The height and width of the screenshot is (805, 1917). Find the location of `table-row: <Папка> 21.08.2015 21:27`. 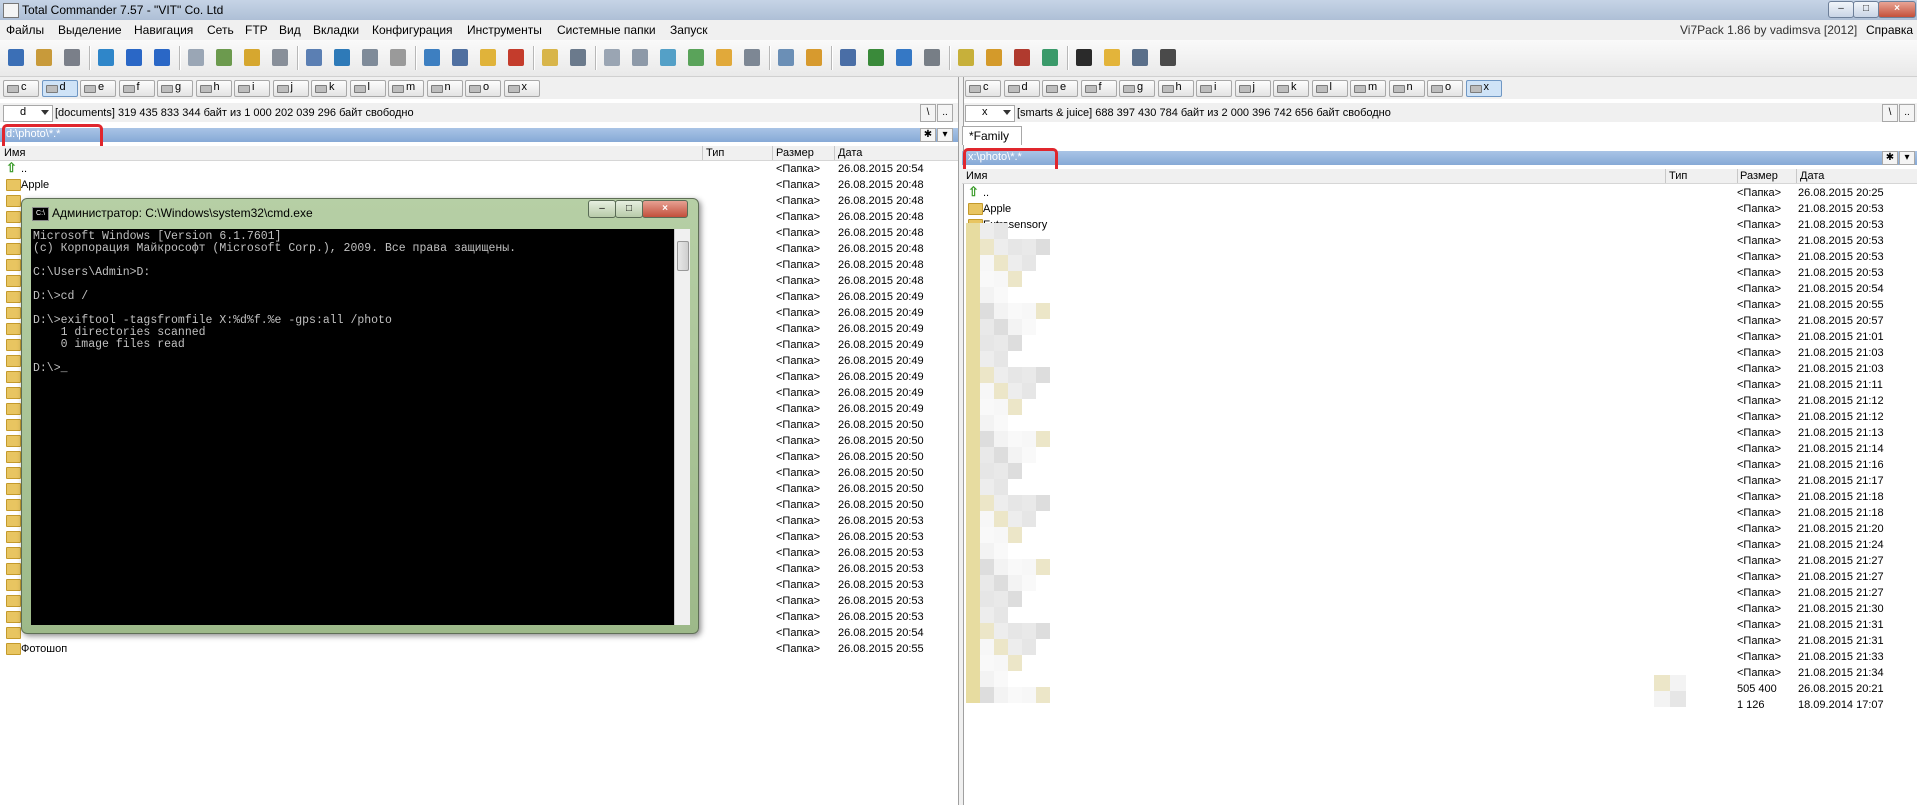

table-row: <Папка> 21.08.2015 21:27 is located at coordinates (1439, 577).